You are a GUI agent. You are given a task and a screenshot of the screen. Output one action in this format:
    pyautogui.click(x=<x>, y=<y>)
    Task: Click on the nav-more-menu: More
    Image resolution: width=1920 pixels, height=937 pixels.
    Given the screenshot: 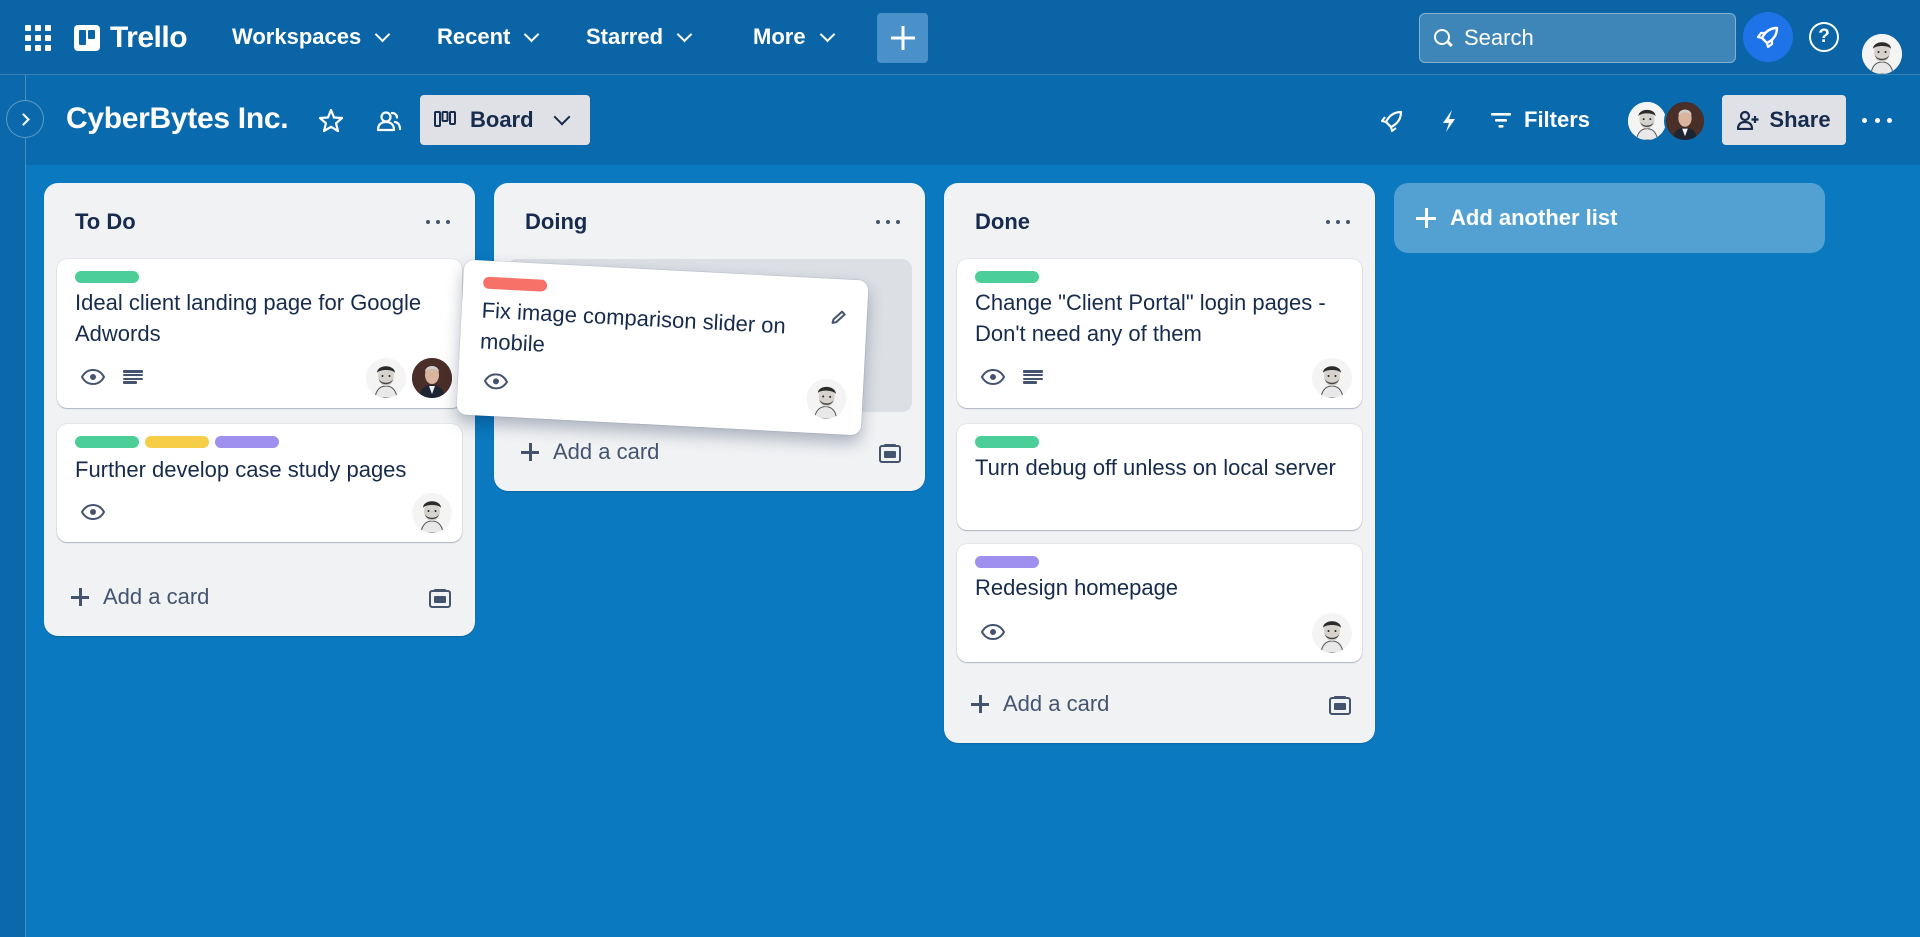 What is the action you would take?
    pyautogui.click(x=793, y=37)
    